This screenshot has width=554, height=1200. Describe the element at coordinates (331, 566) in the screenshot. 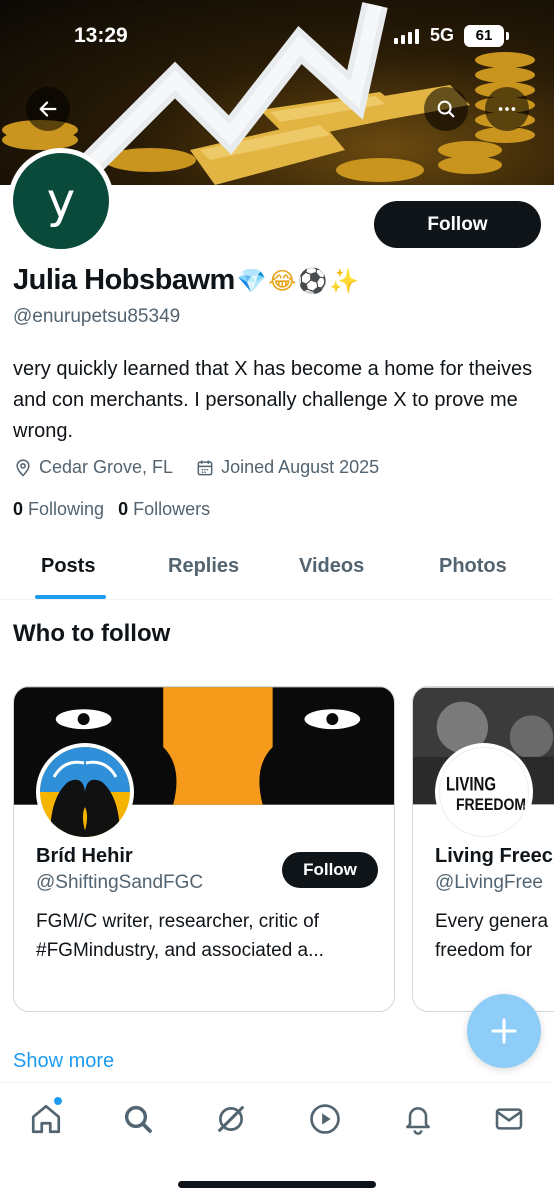

I see `tab-videos: Videos` at that location.